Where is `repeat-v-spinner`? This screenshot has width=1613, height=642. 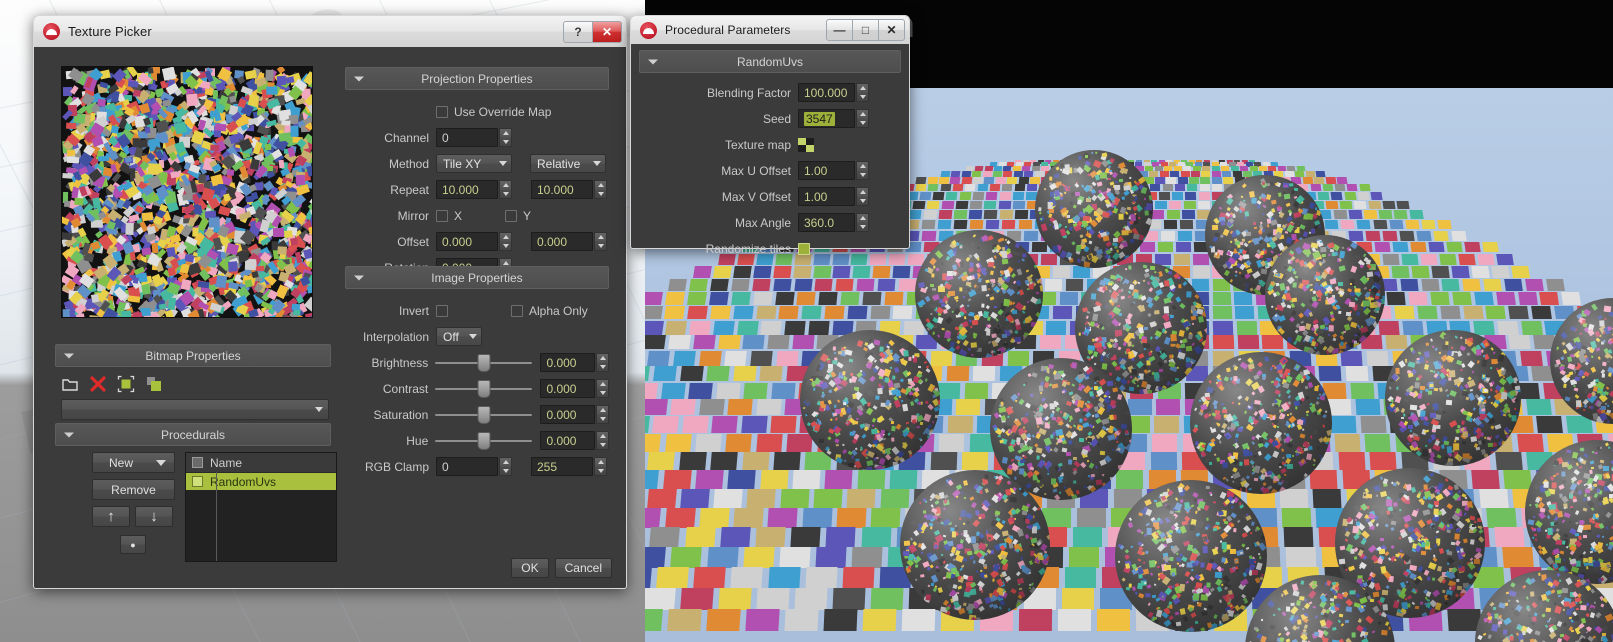 repeat-v-spinner is located at coordinates (600, 189).